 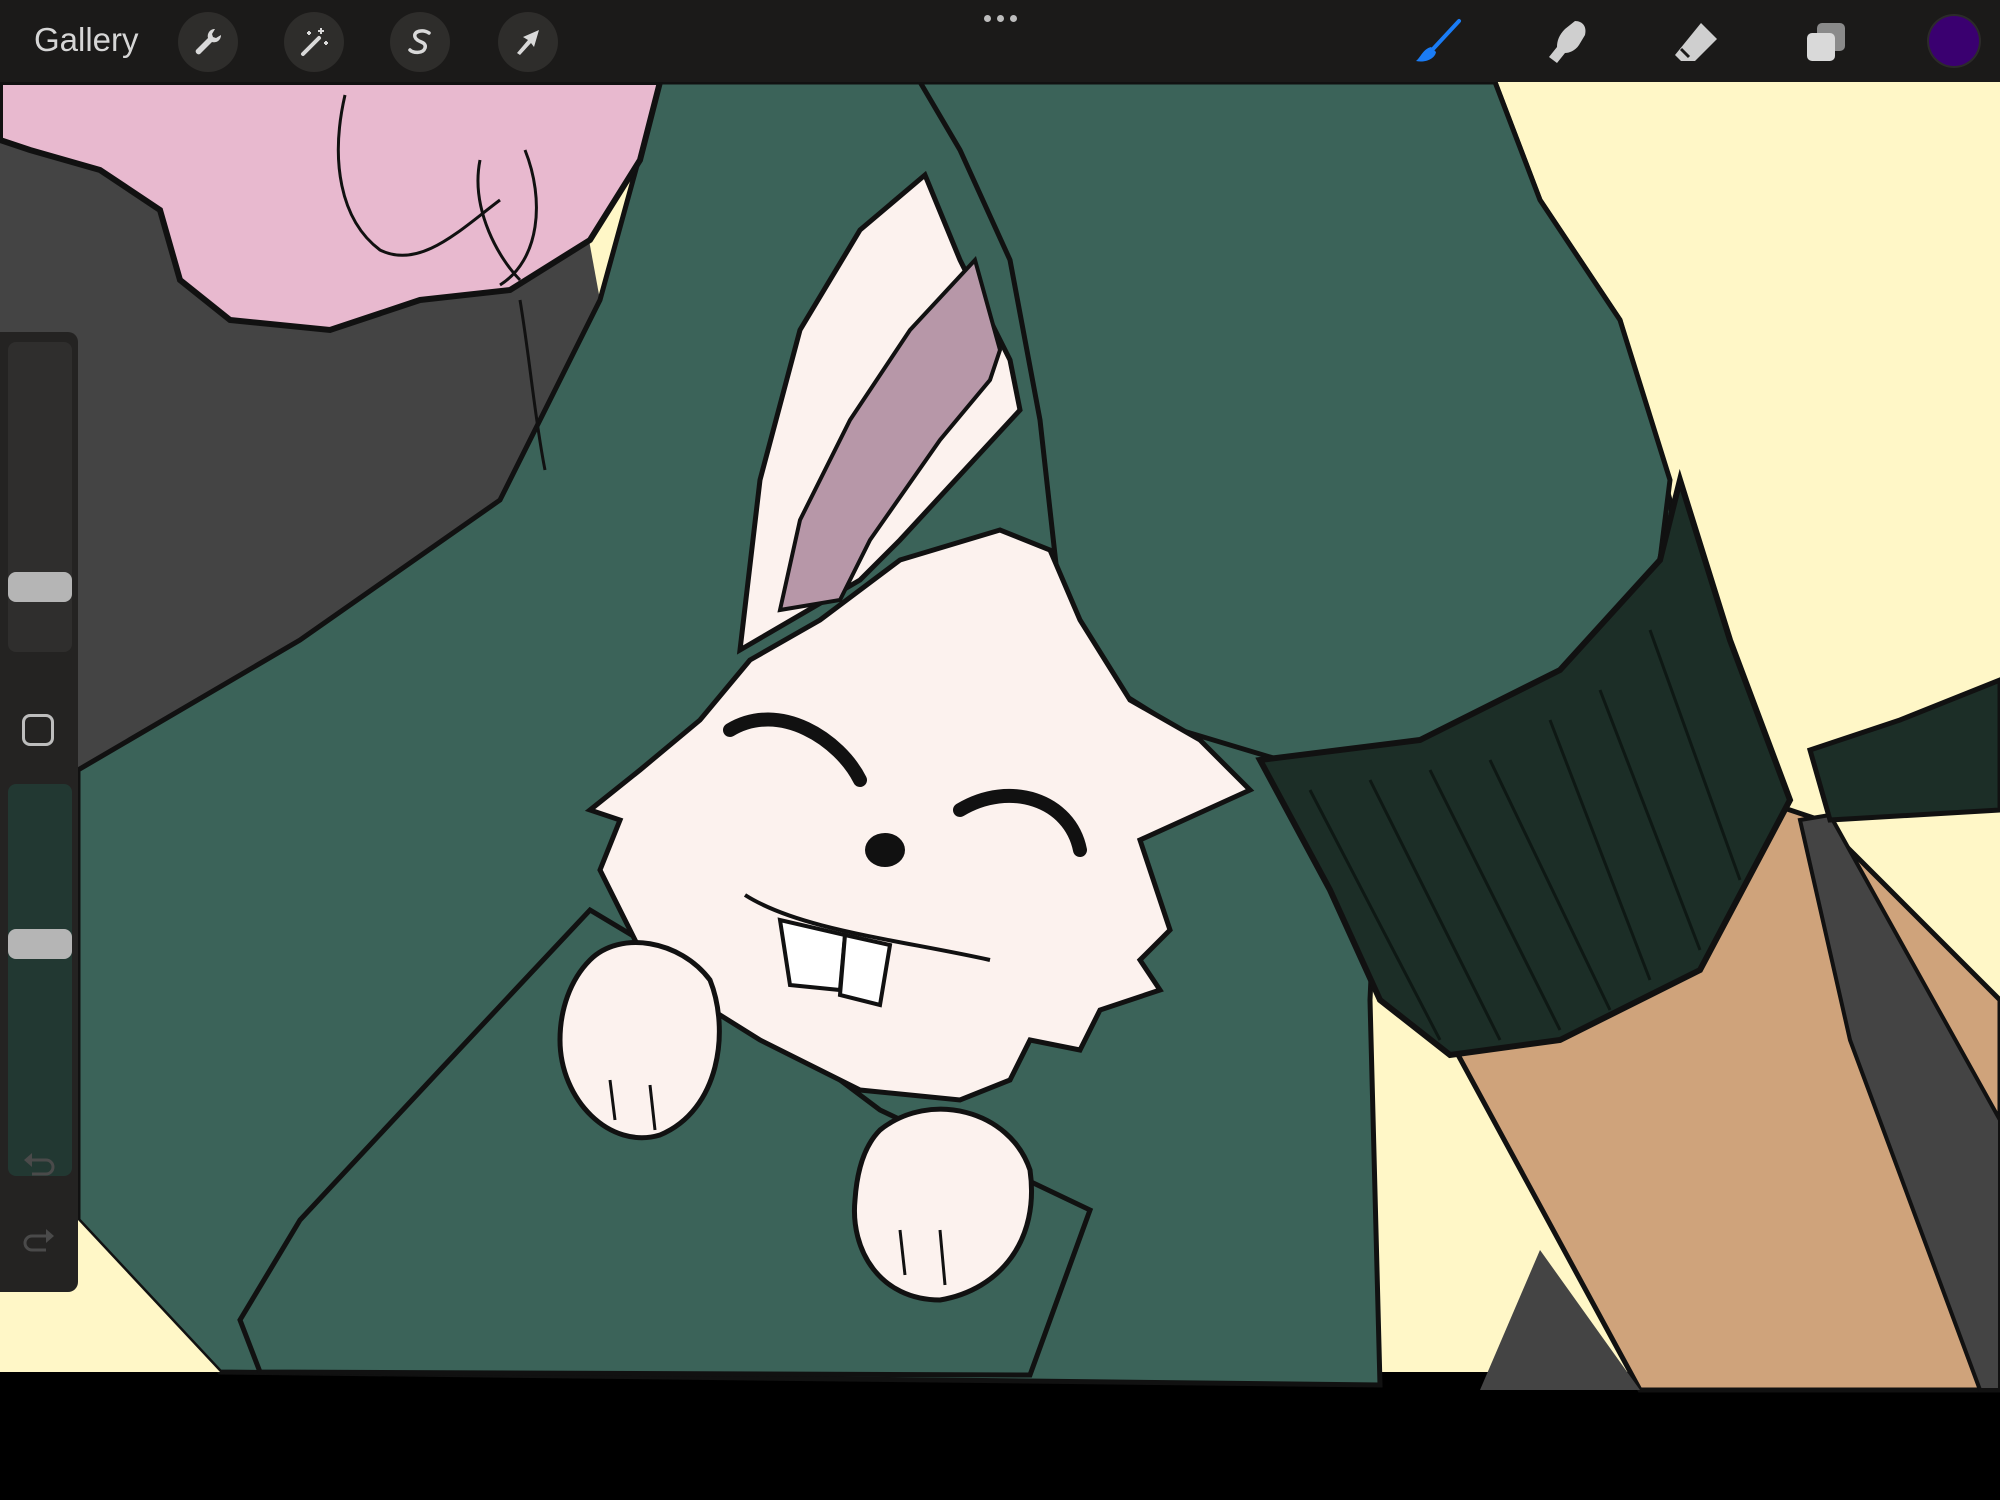 I want to click on top-toolbar: Gallery, so click(x=1000, y=41).